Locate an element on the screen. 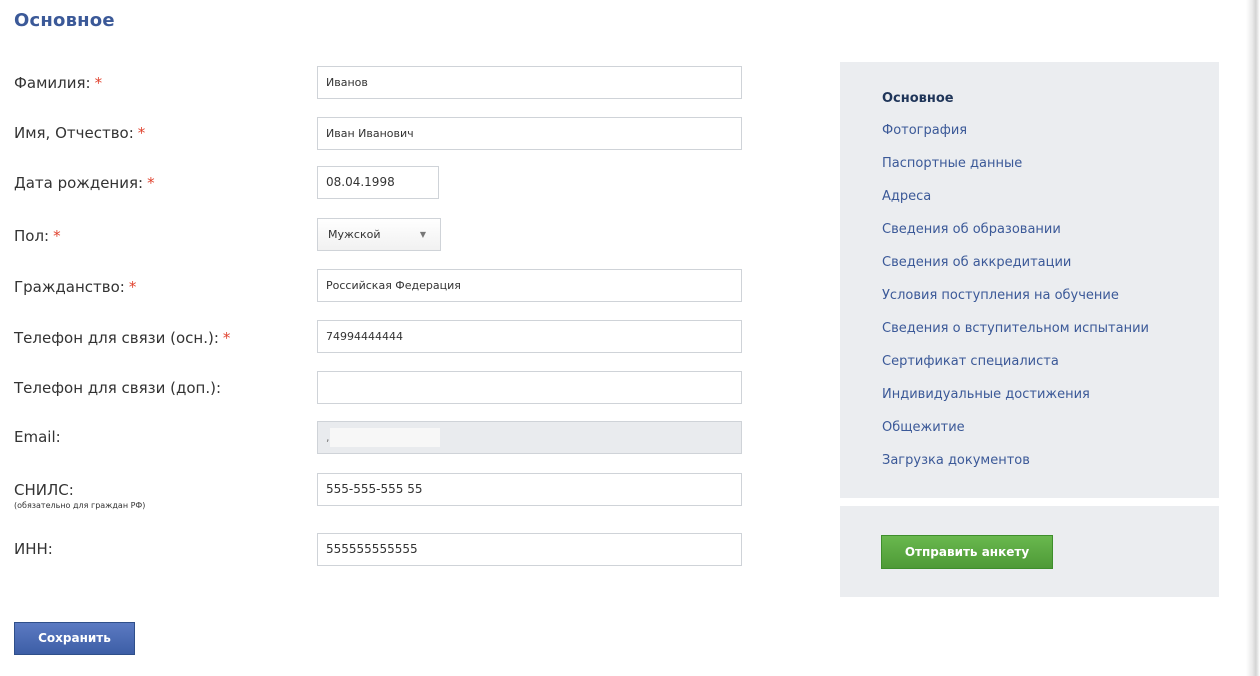 The image size is (1260, 676). nav-item-achievements: Индивидуальные достижения is located at coordinates (986, 394).